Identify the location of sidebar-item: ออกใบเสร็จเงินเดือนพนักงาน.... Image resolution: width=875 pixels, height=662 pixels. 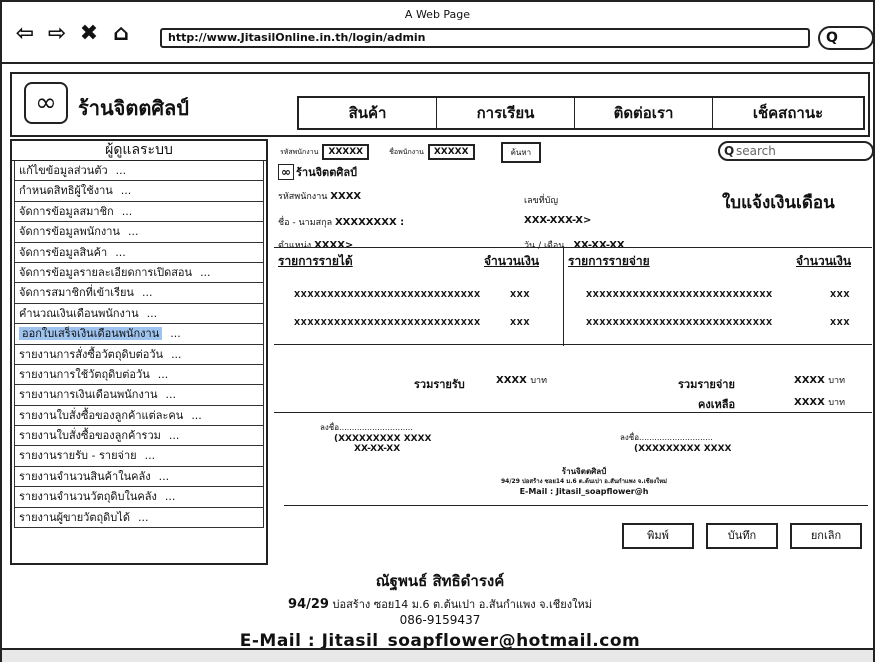
(139, 334).